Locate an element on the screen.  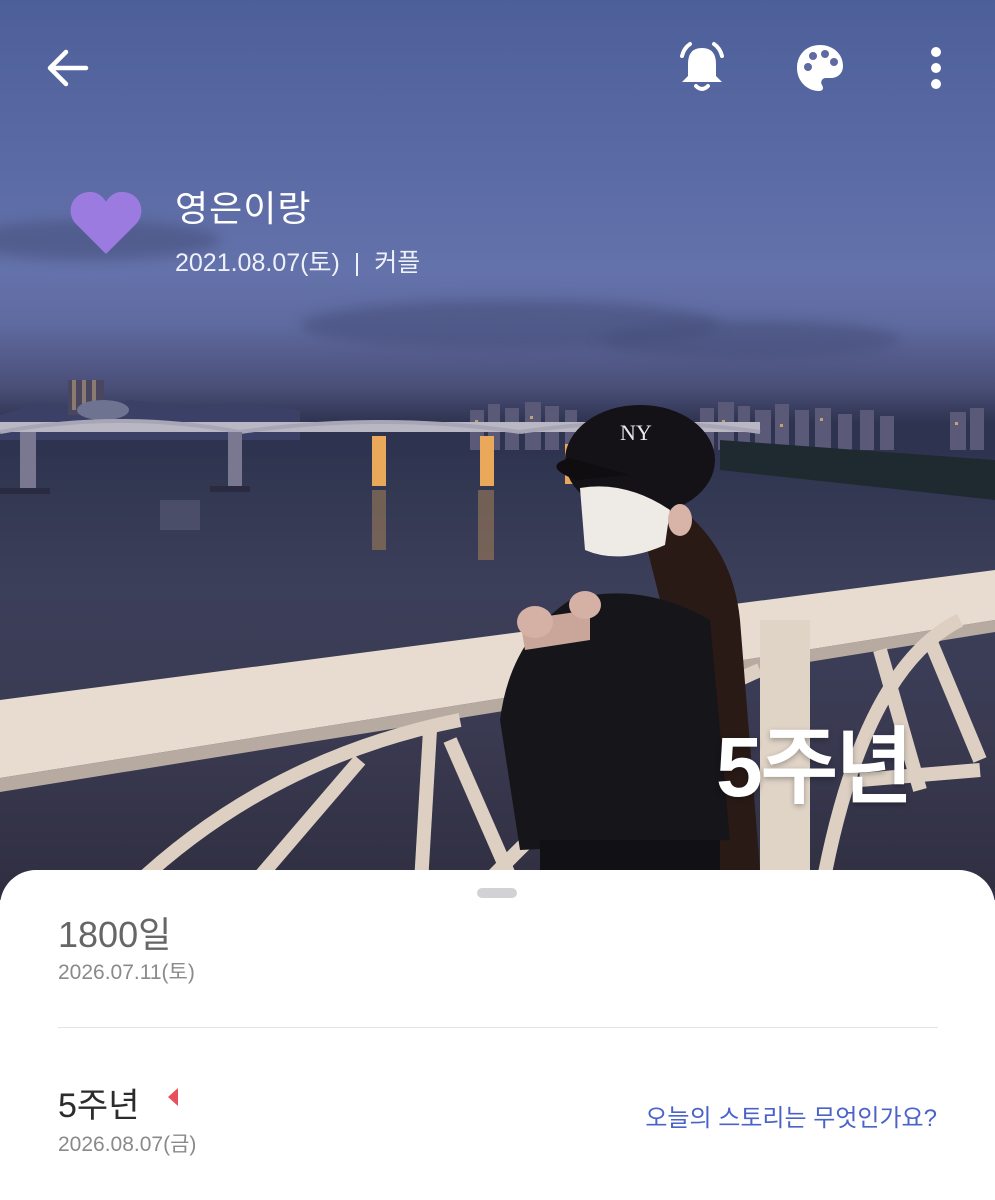
arrow-left-icon is located at coordinates (68, 68).